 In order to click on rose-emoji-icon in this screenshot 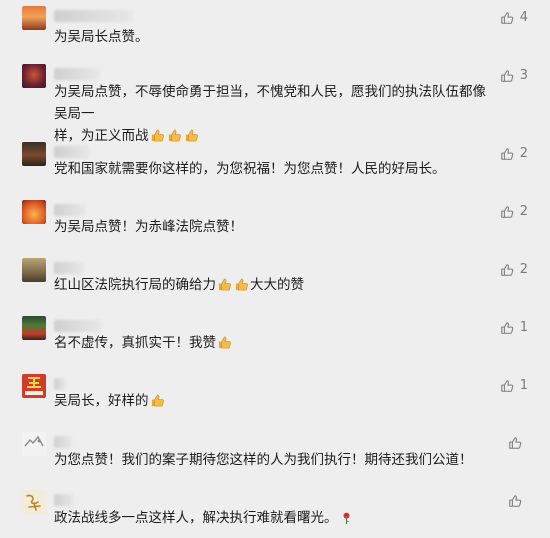, I will do `click(346, 518)`.